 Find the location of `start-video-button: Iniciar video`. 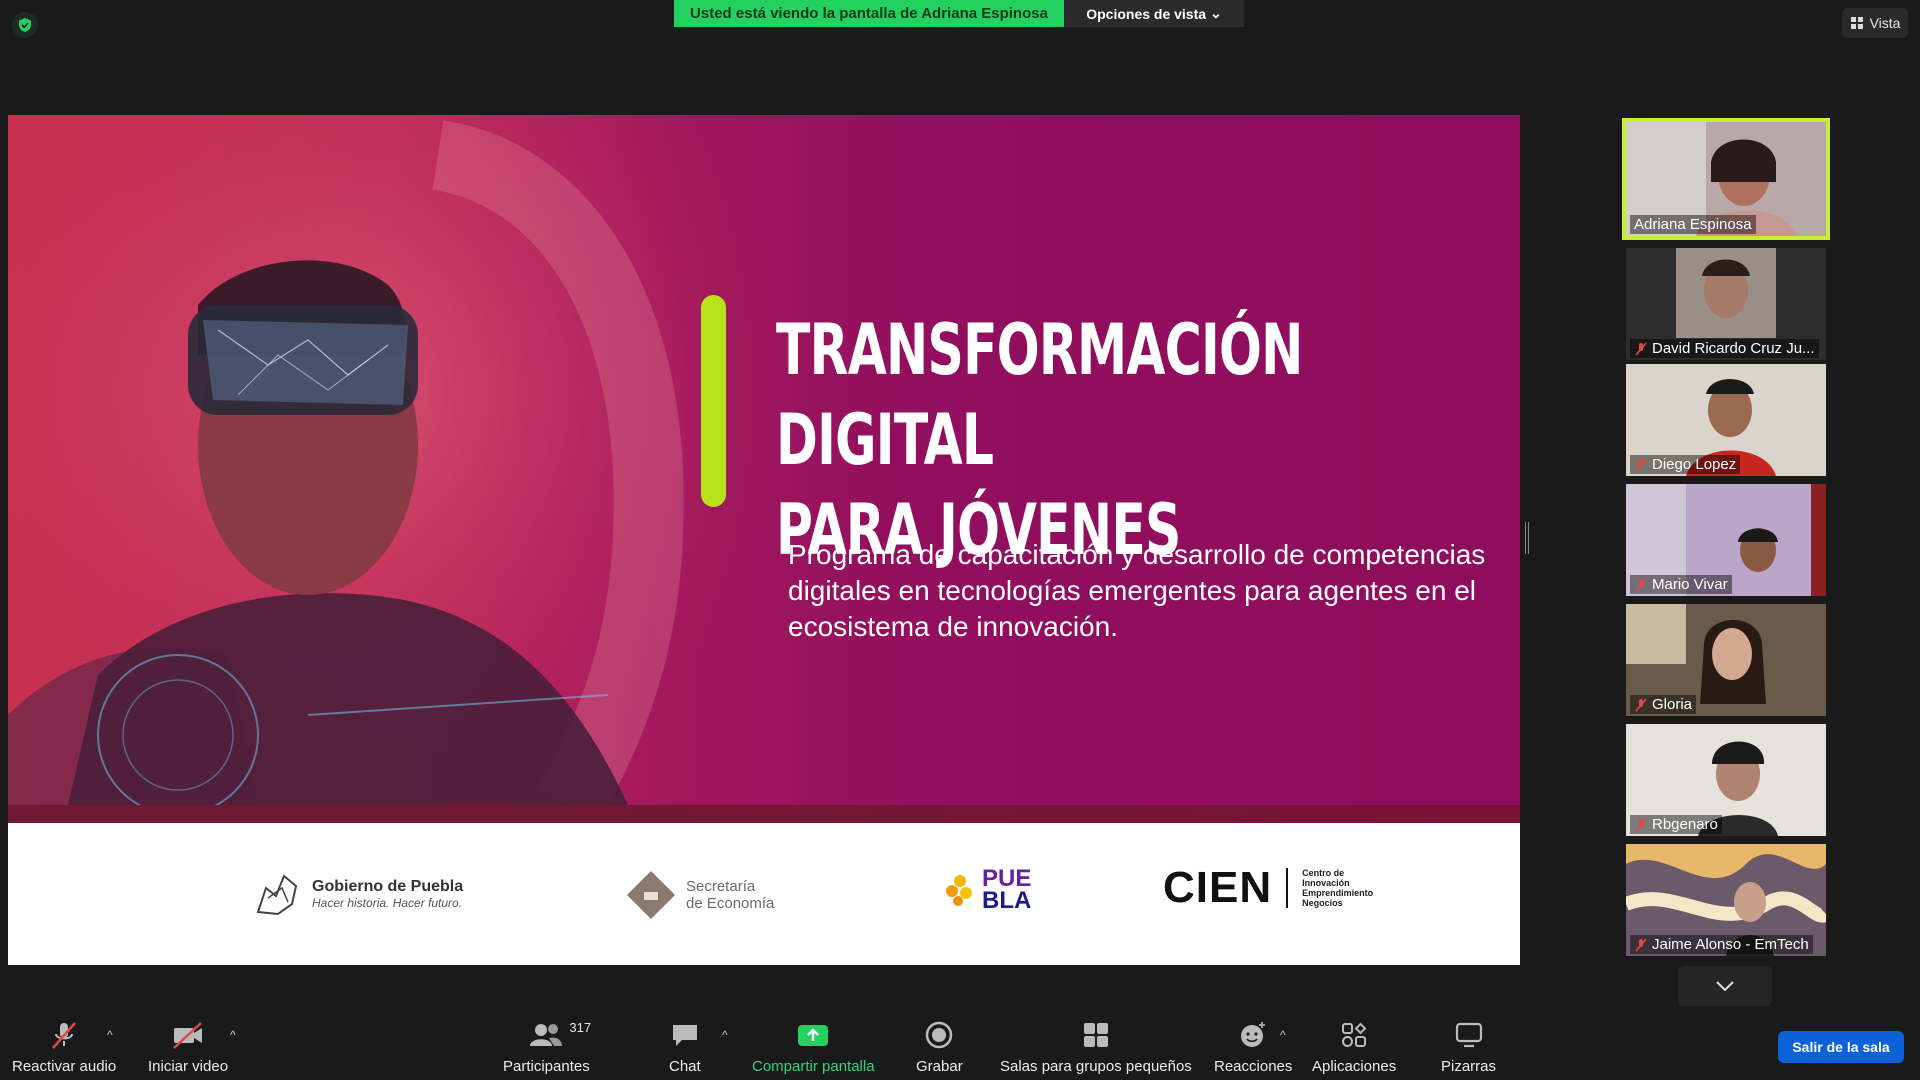

start-video-button: Iniciar video is located at coordinates (188, 1046).